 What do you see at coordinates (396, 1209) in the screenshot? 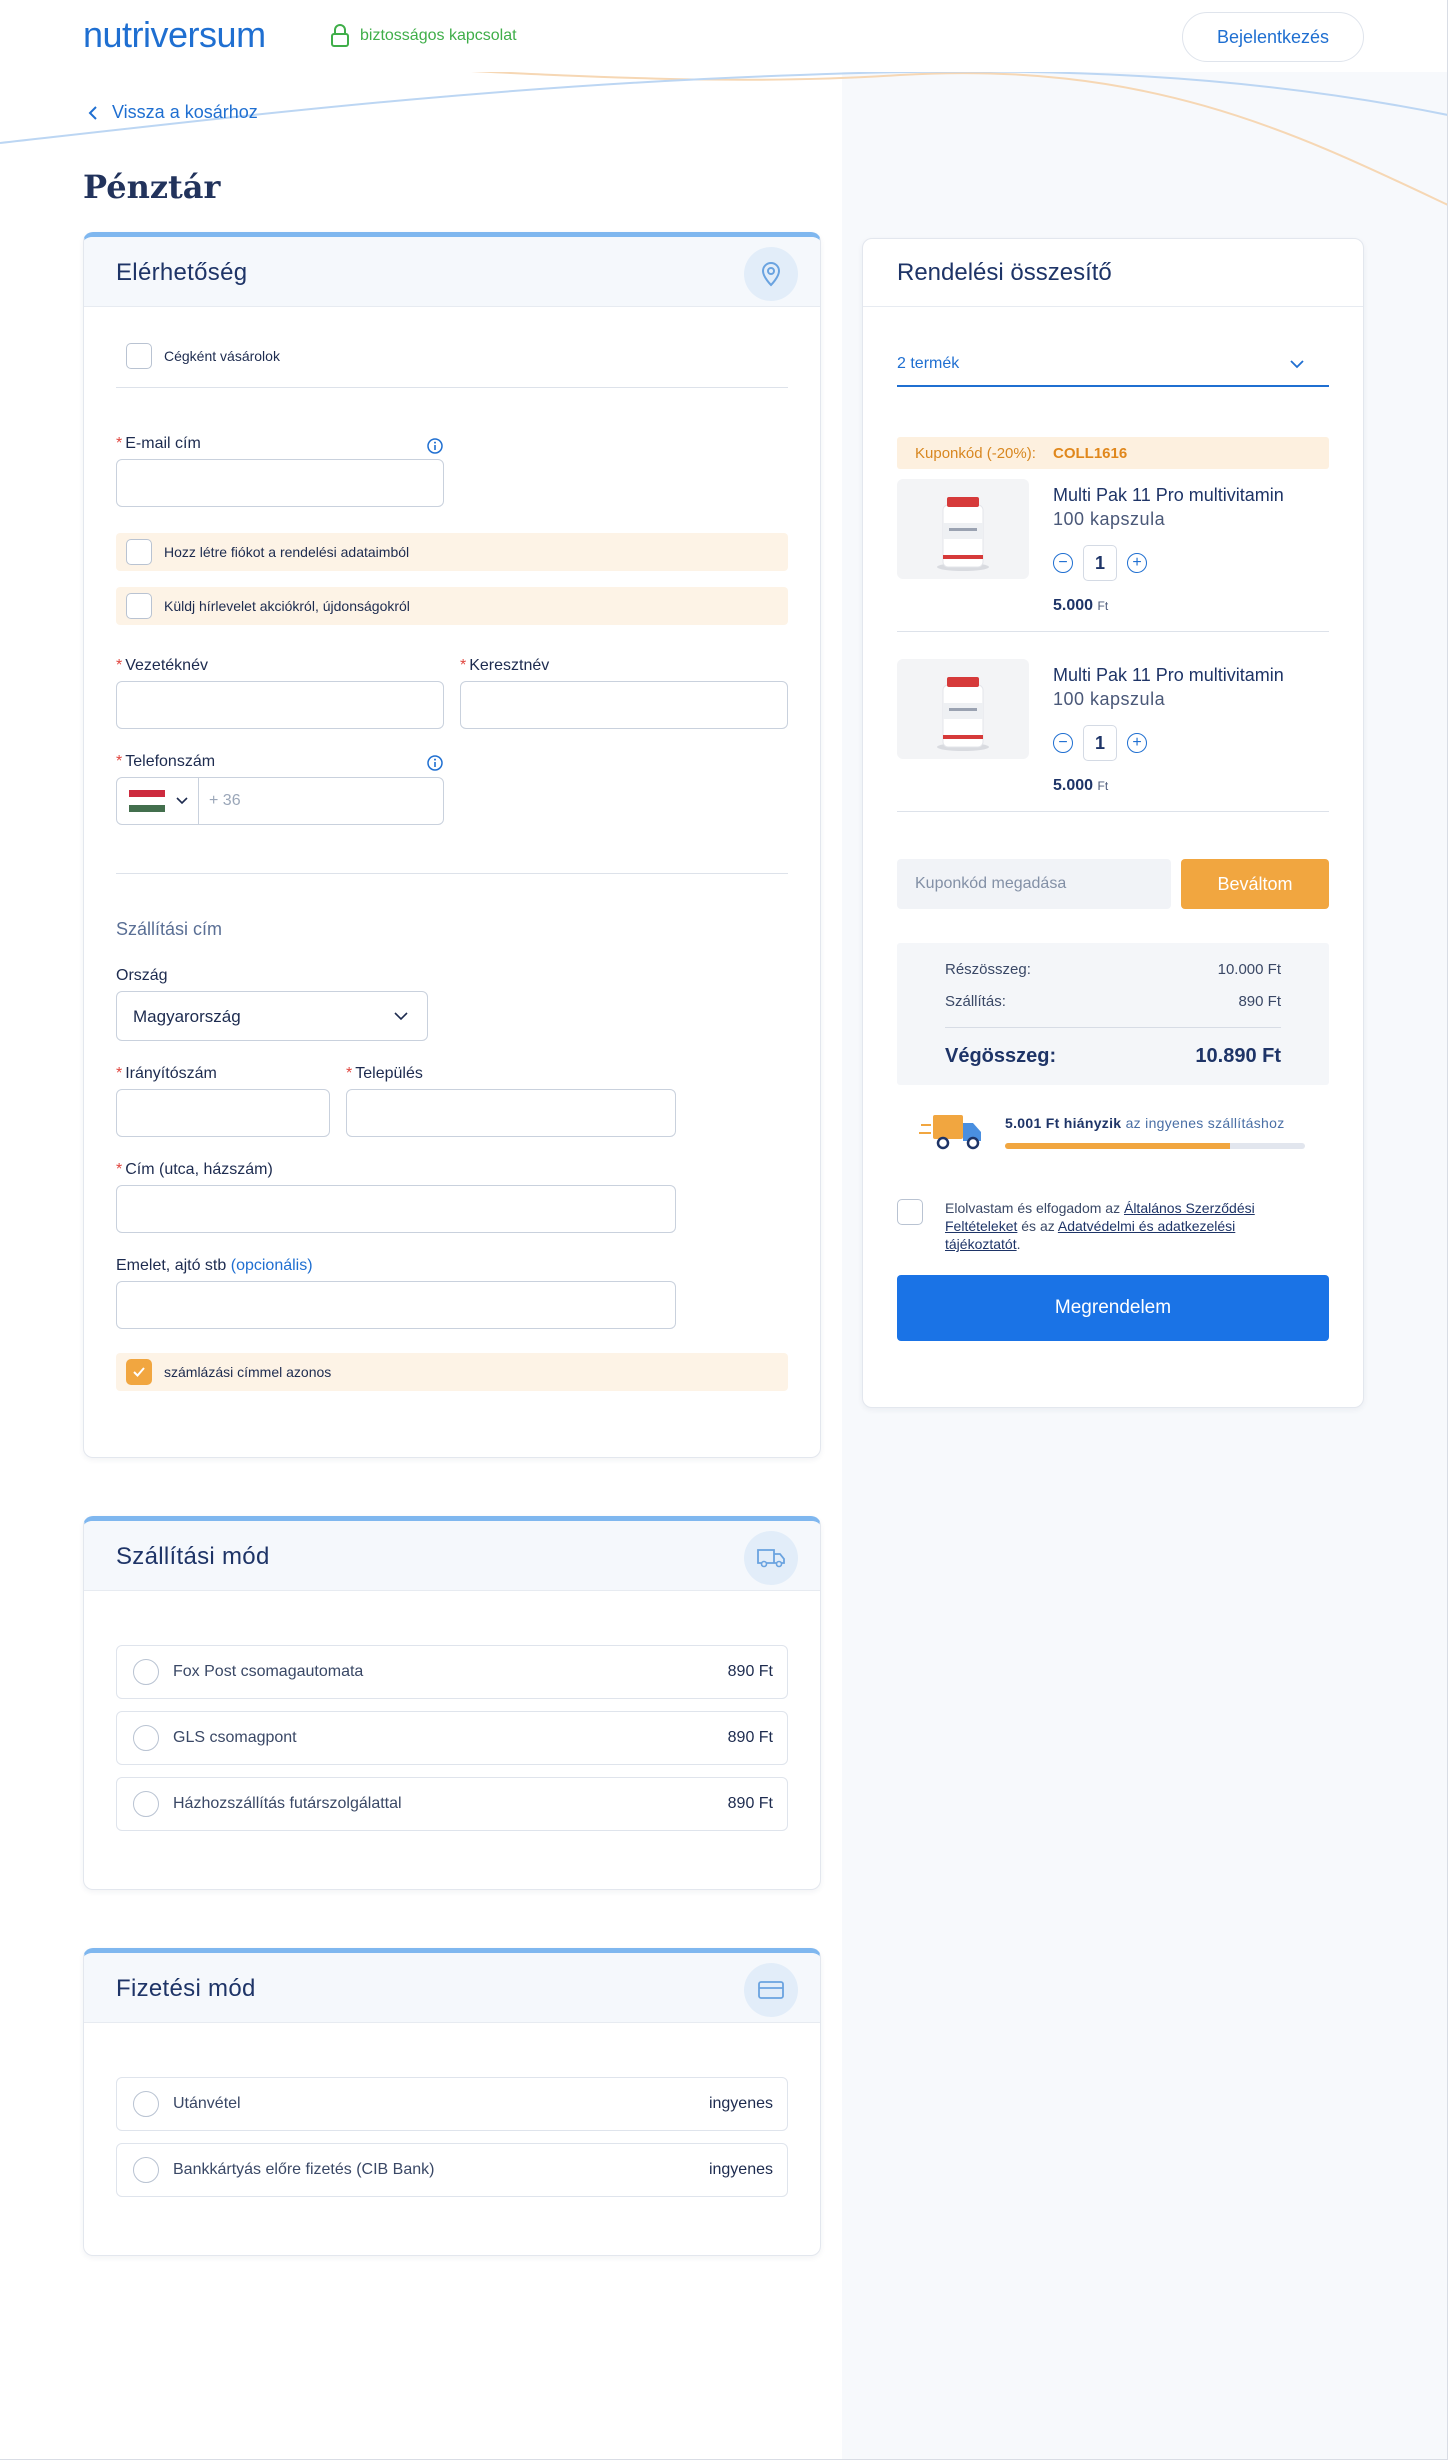
I see `address-field` at bounding box center [396, 1209].